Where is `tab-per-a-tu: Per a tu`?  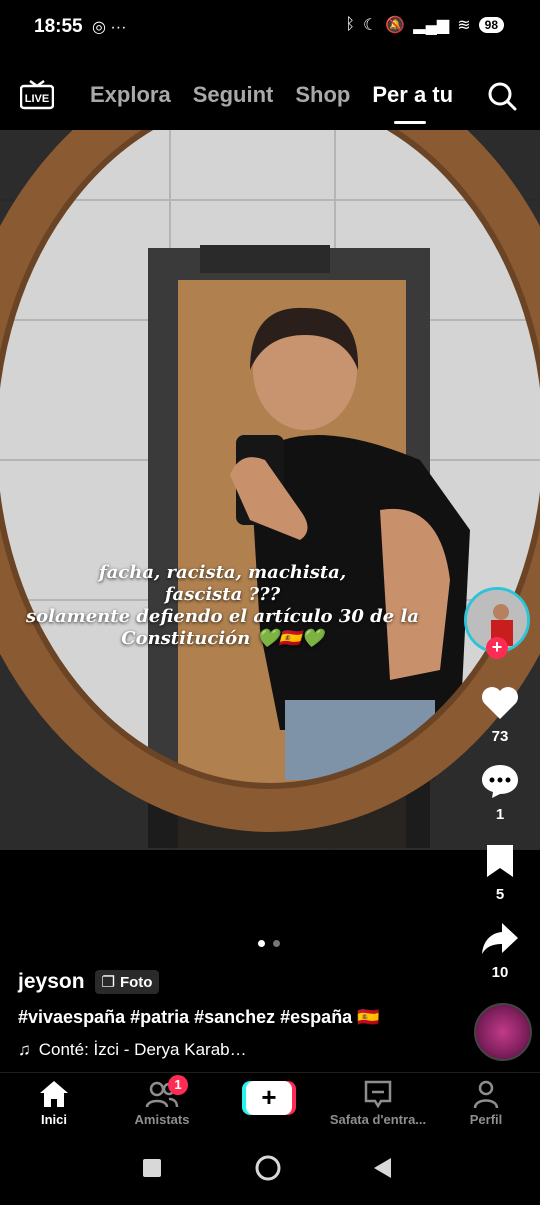
tab-per-a-tu: Per a tu is located at coordinates (412, 95).